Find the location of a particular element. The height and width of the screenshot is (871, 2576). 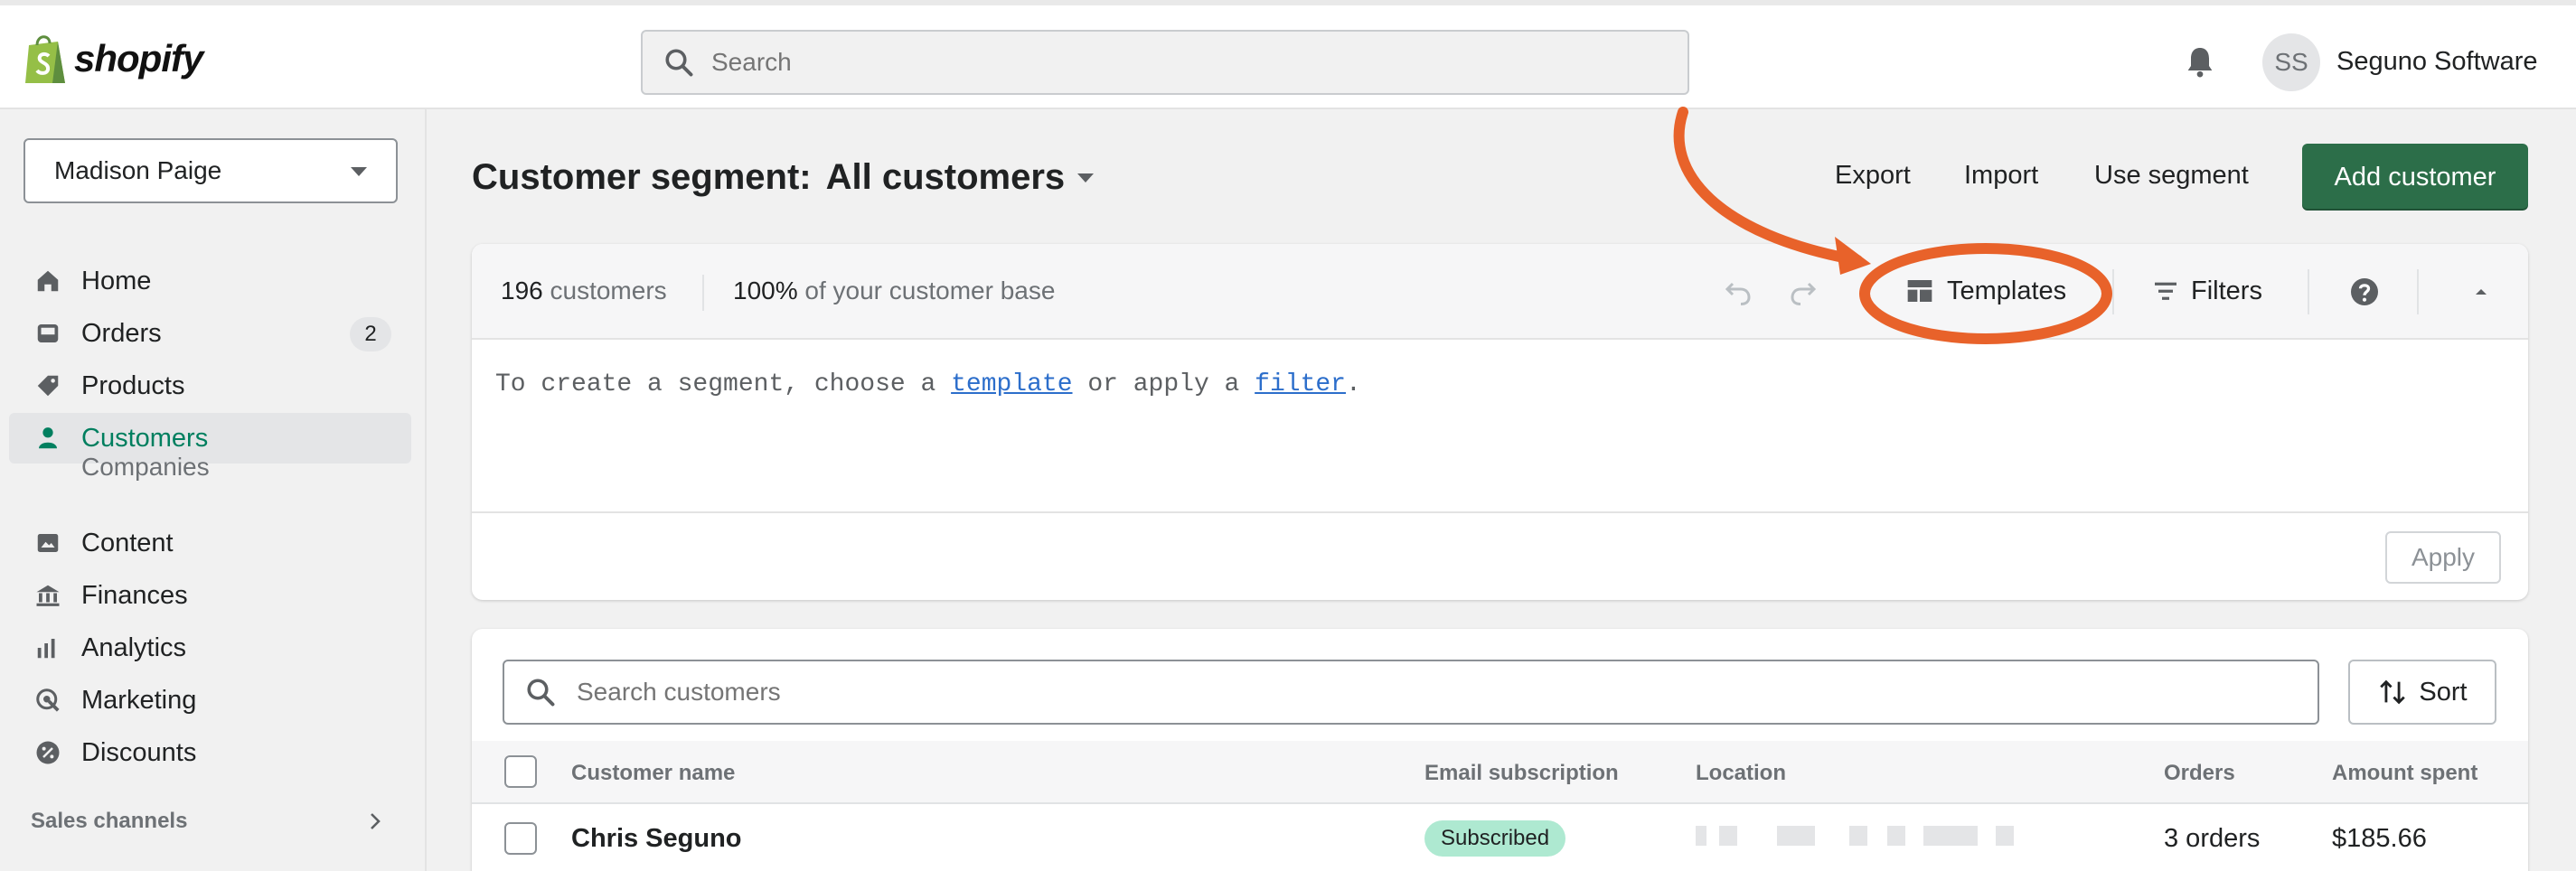

store-selector-label: Madison Paige is located at coordinates (138, 170).